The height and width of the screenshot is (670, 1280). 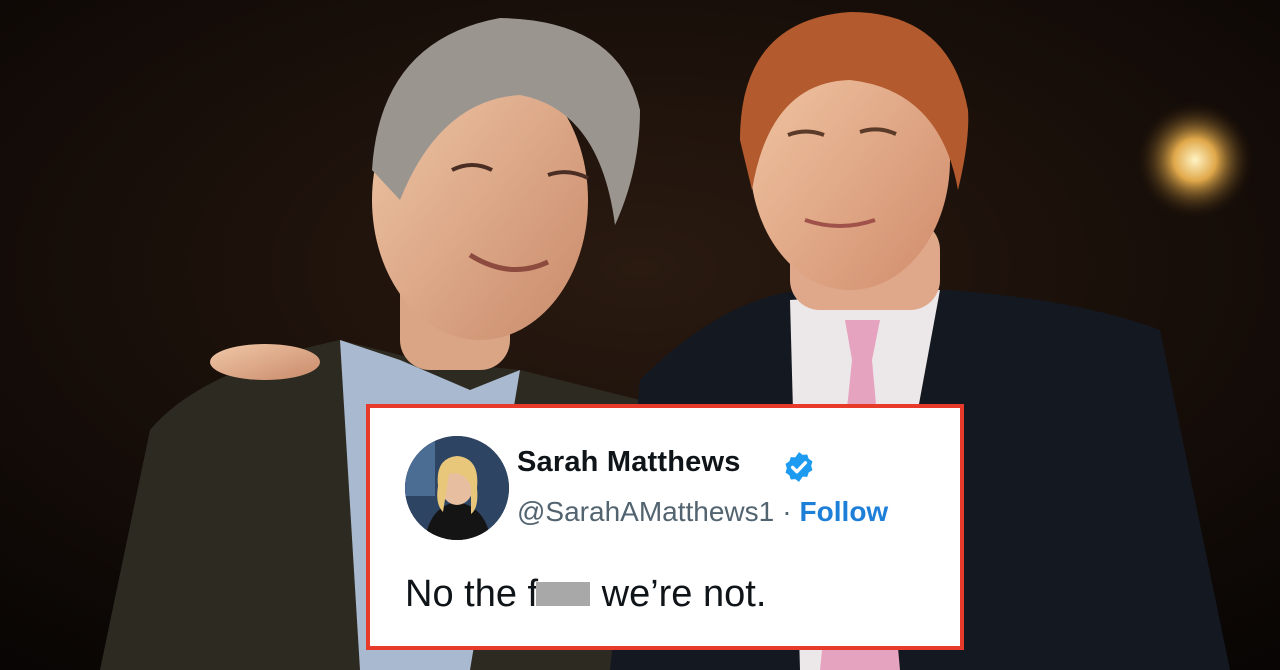 I want to click on tweet-text-start: No the f, so click(x=472, y=594).